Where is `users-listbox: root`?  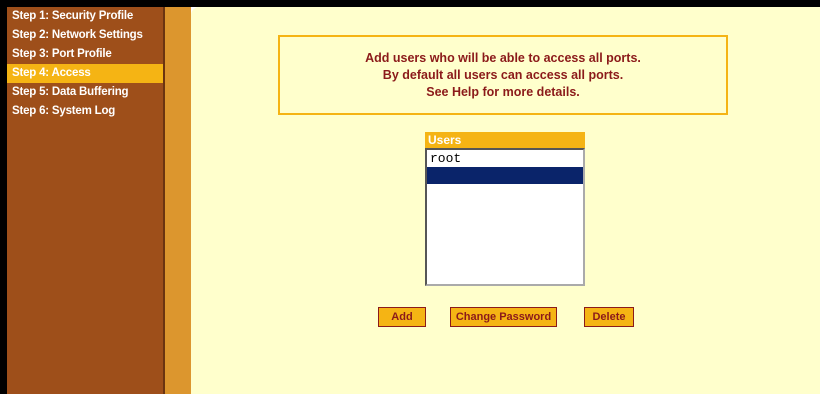 users-listbox: root is located at coordinates (505, 217).